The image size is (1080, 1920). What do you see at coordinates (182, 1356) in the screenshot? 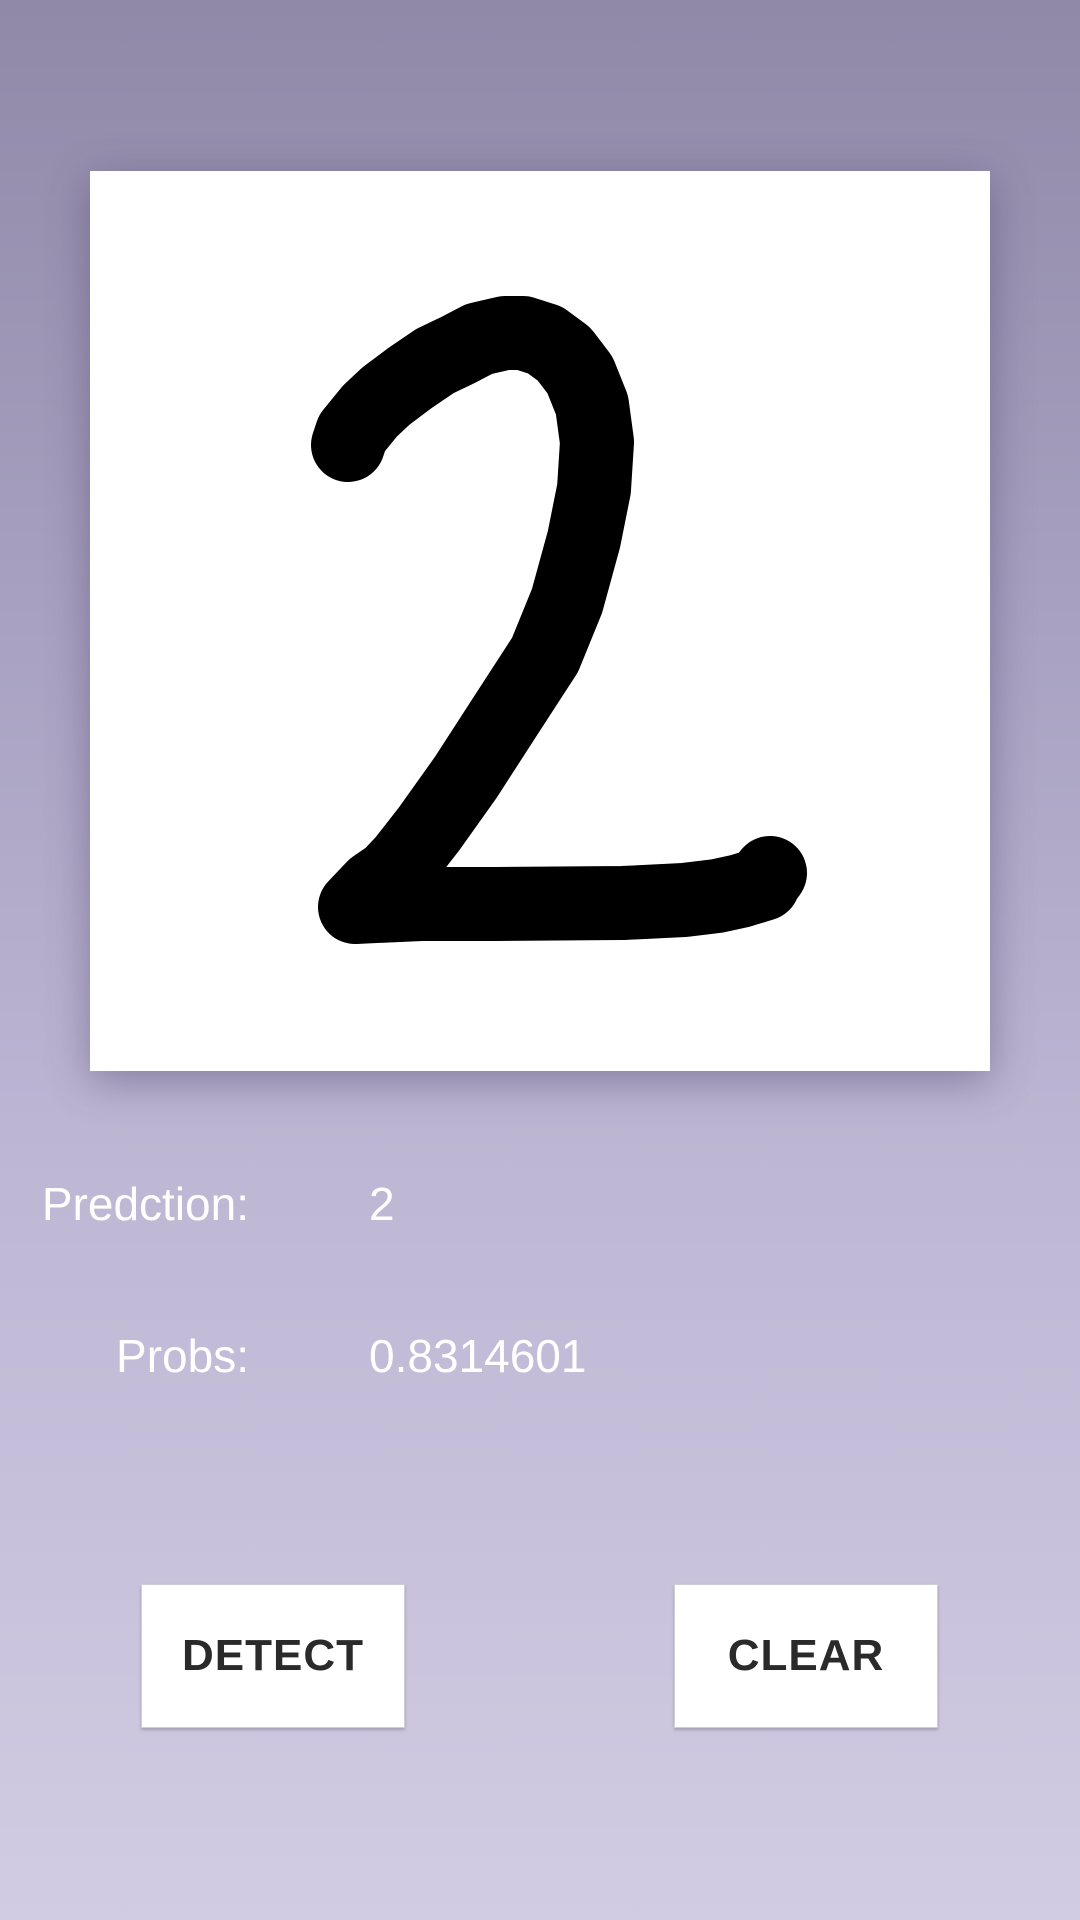
I see `probs-label: Probs:` at bounding box center [182, 1356].